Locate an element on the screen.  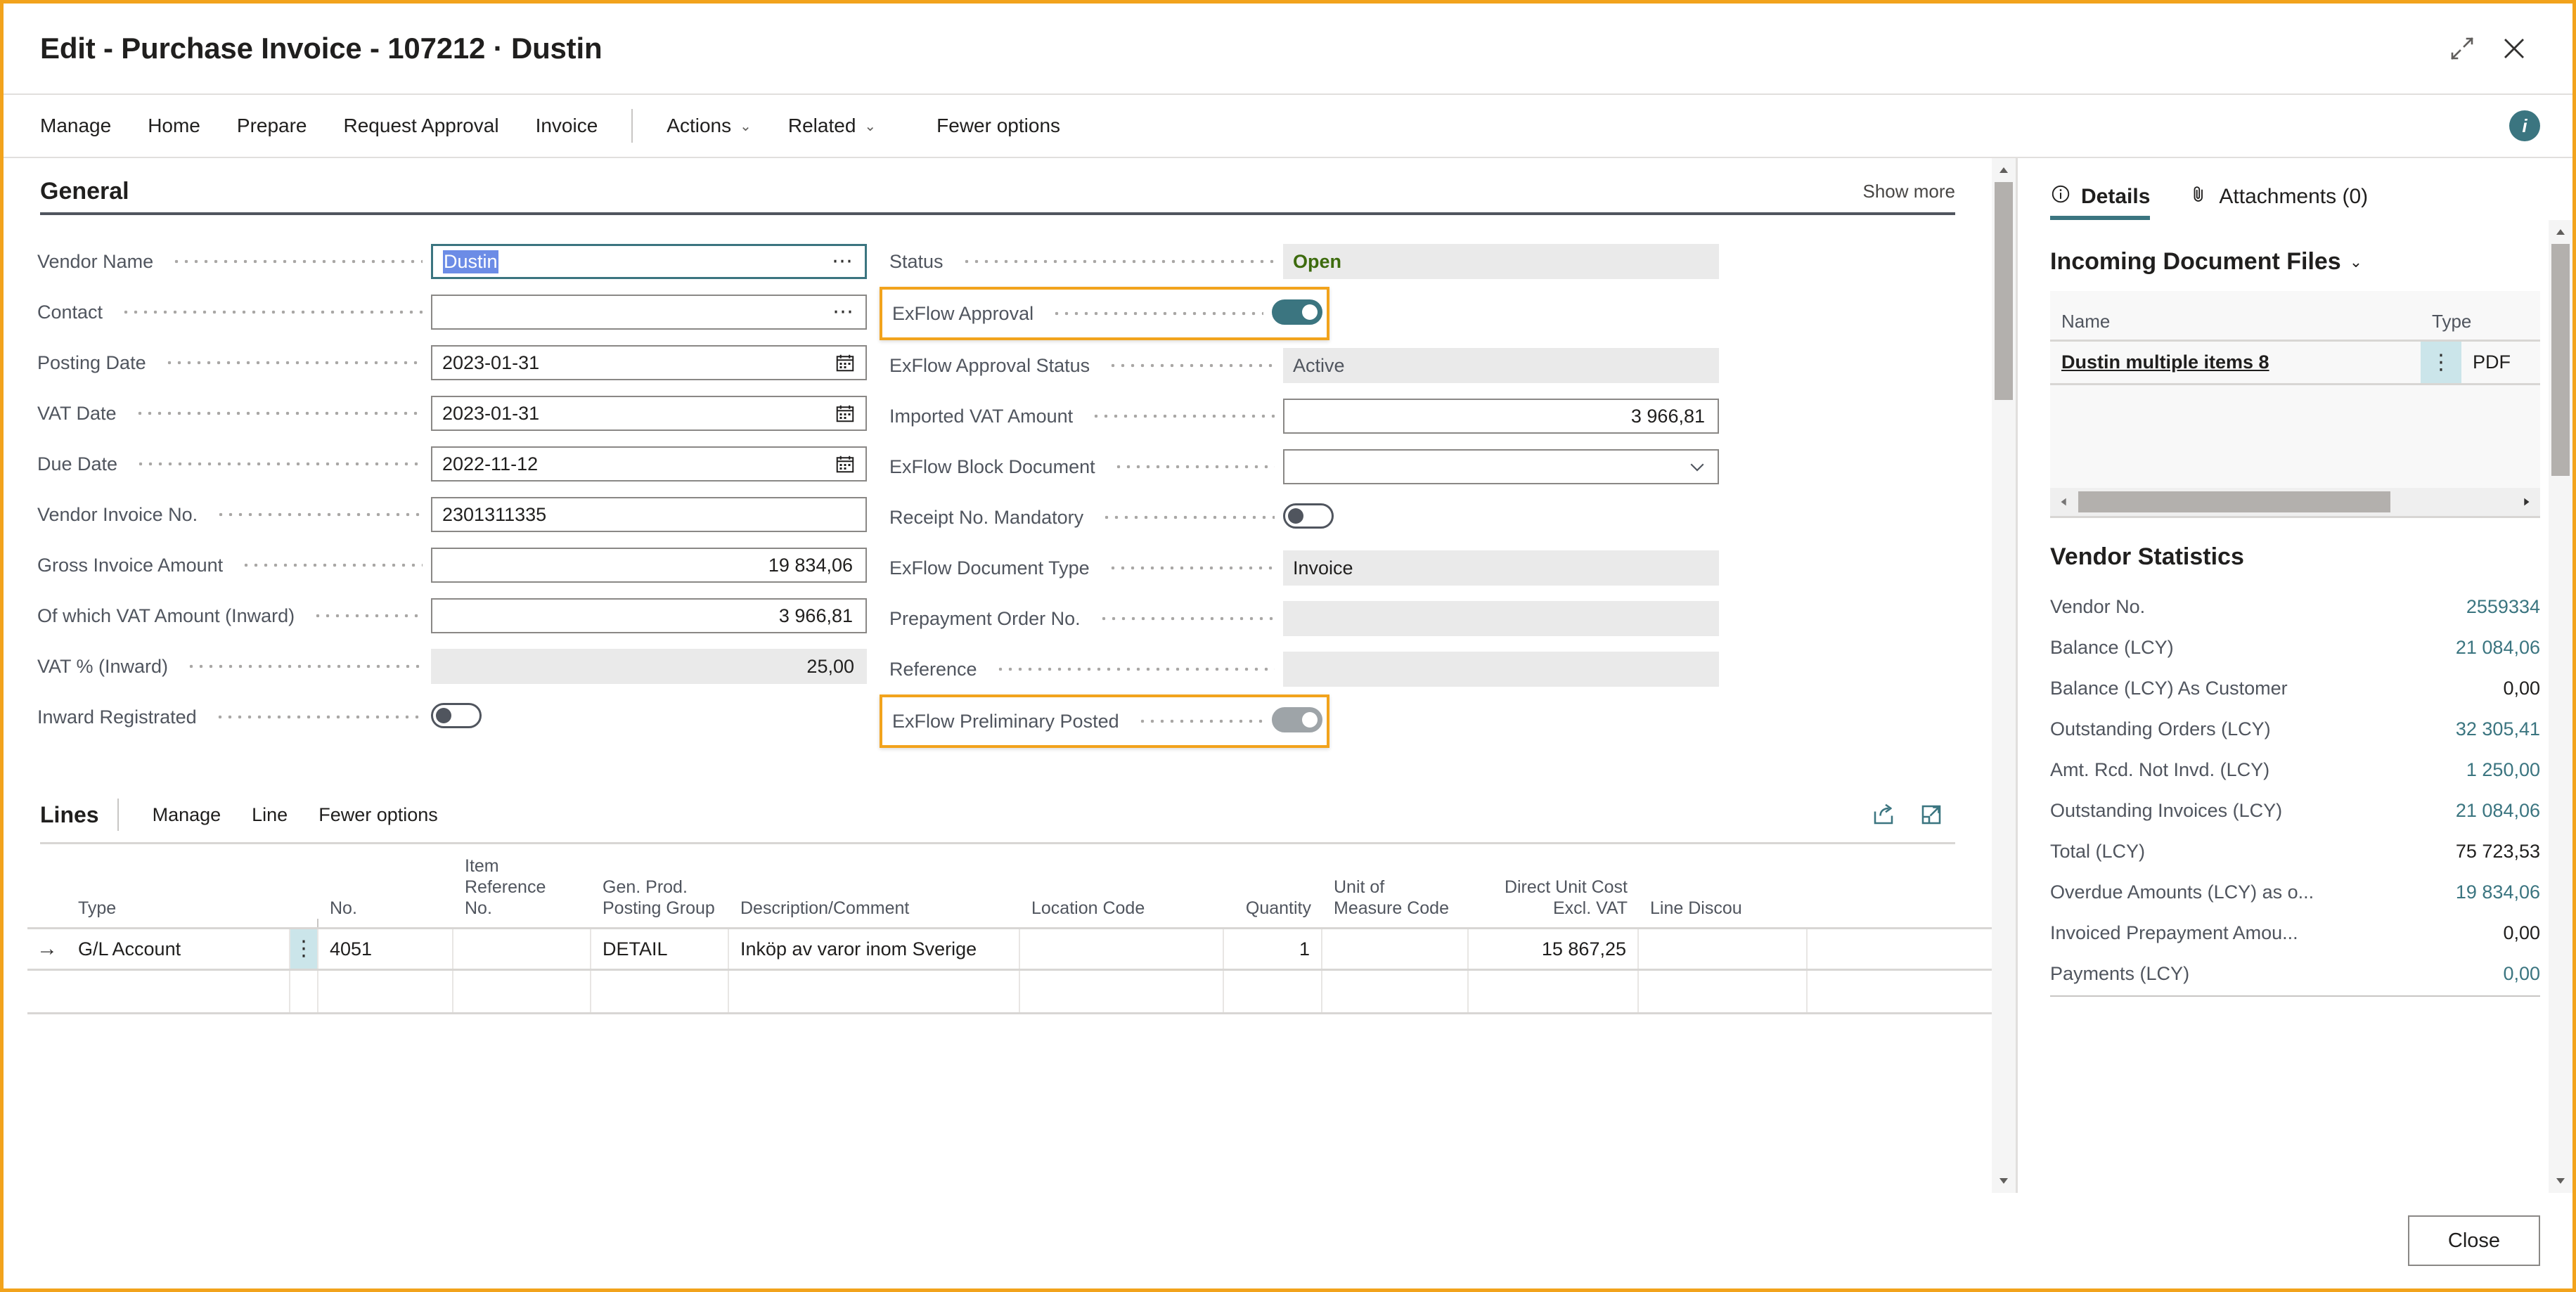
cell-item-reference-no is located at coordinates (522, 949).